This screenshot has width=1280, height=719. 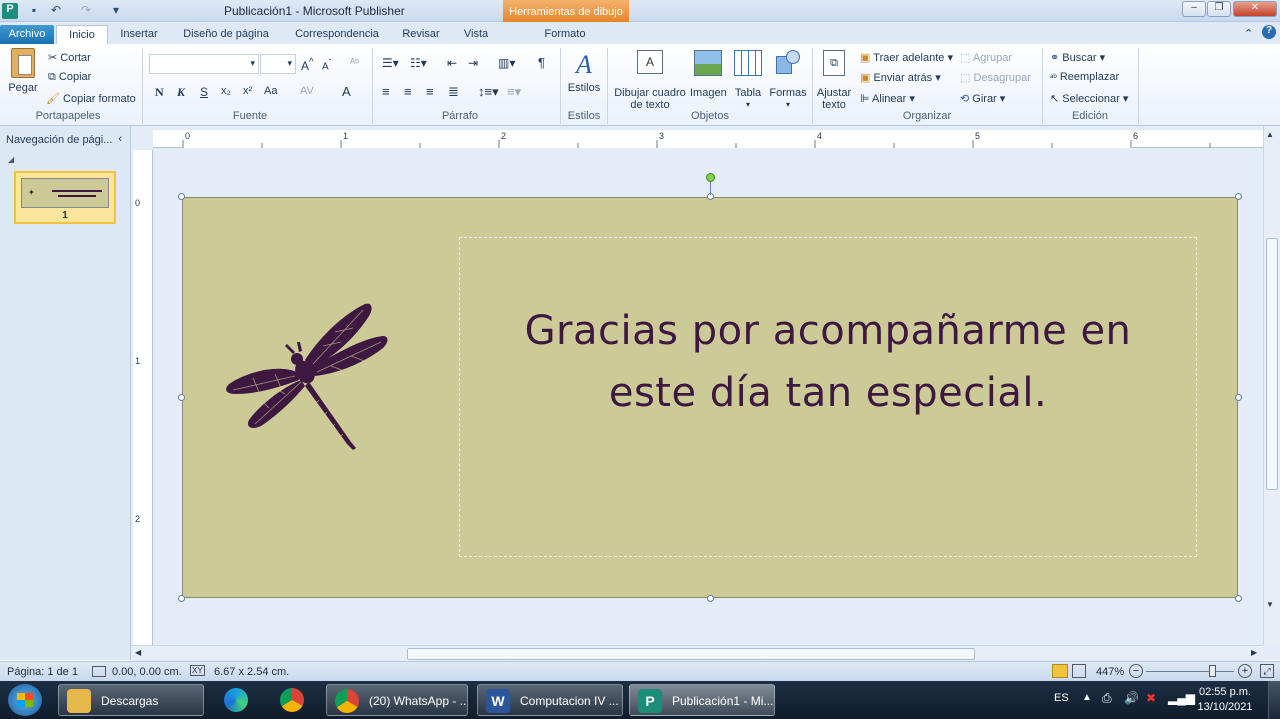 I want to click on page-thumbnail: ✦ 1, so click(x=65, y=197).